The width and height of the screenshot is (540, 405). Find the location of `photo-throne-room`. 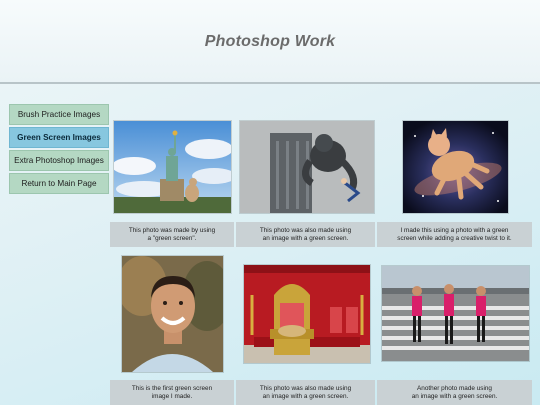

photo-throne-room is located at coordinates (307, 314).